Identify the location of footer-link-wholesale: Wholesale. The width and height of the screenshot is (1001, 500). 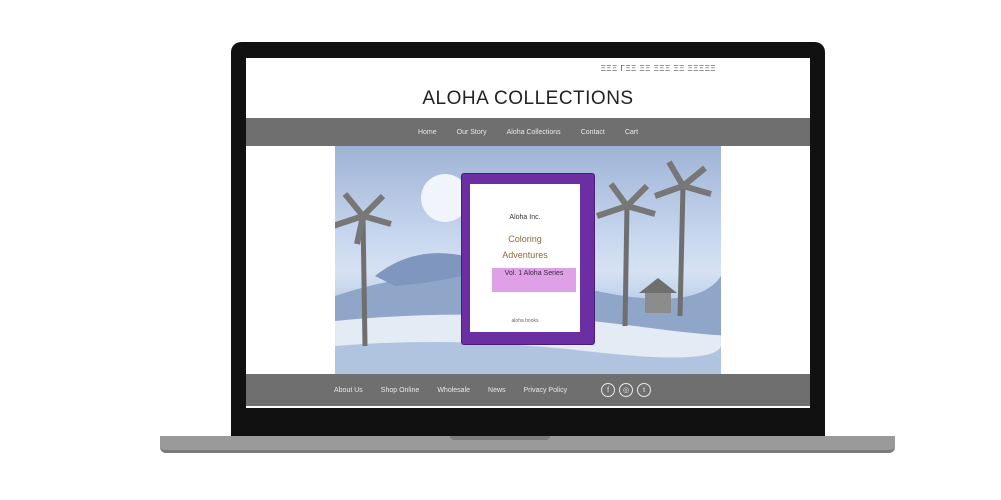
(453, 390).